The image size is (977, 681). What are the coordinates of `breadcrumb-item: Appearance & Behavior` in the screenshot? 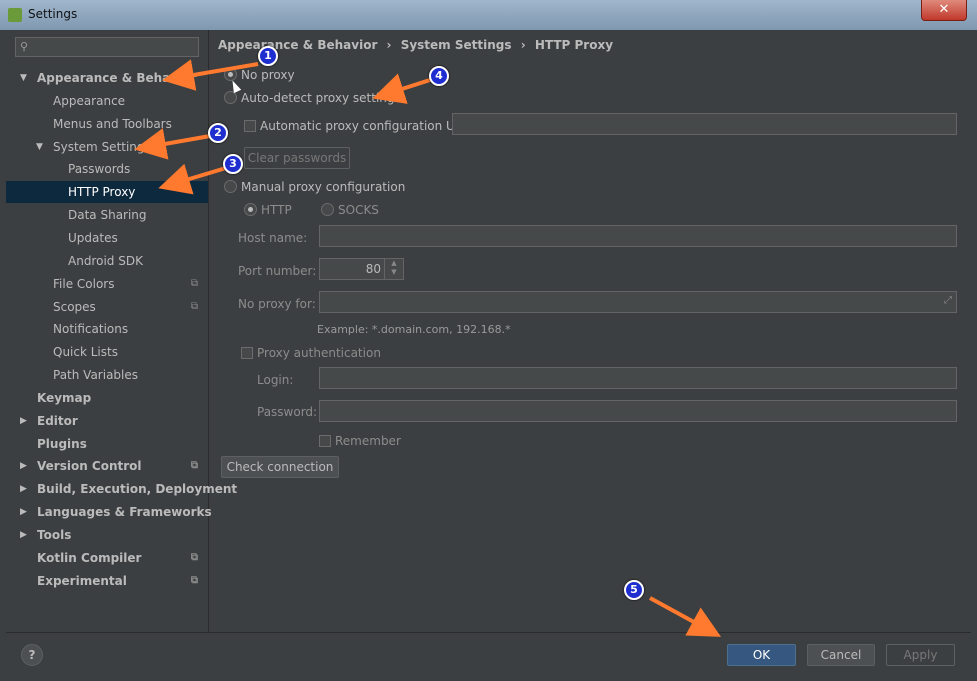 It's located at (298, 45).